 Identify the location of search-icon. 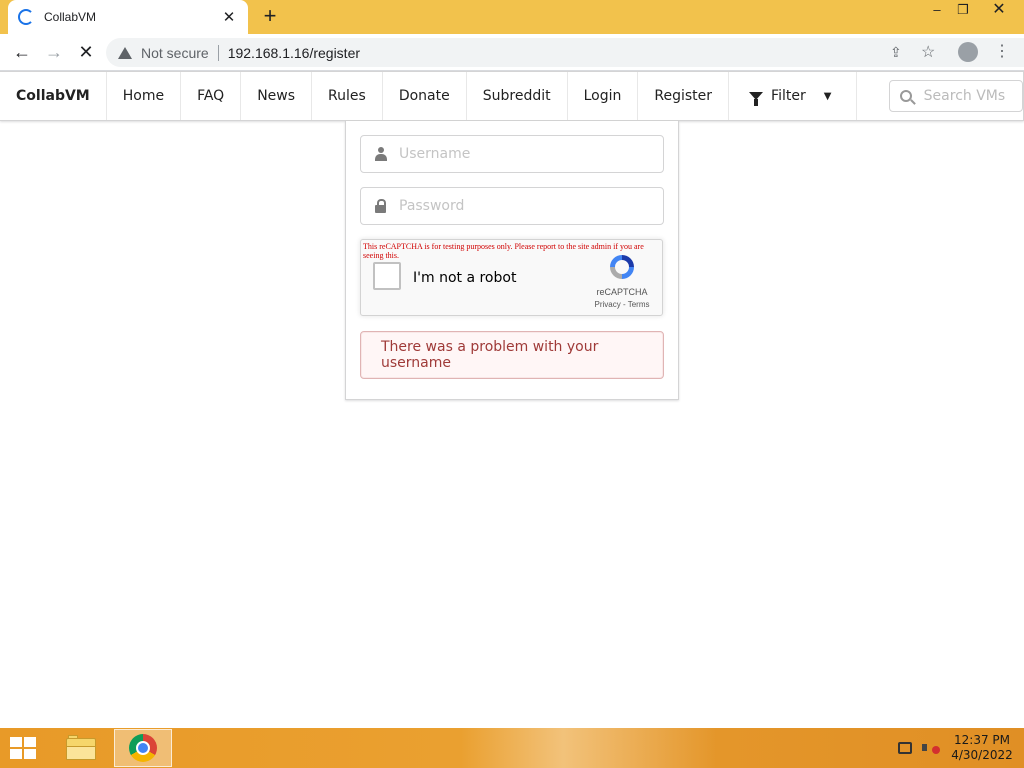
(905, 96).